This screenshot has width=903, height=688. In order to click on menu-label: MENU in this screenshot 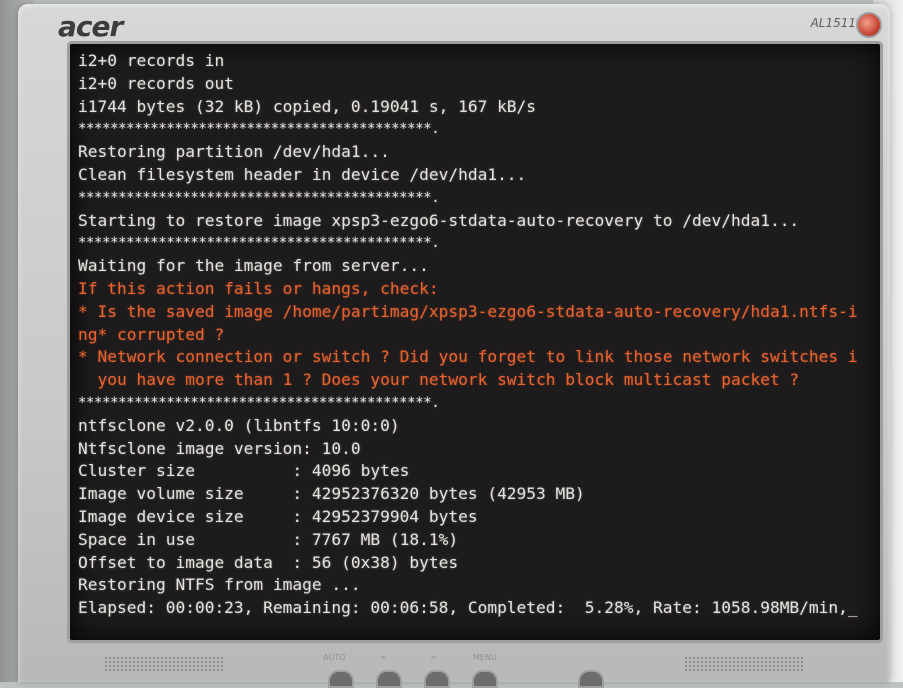, I will do `click(485, 657)`.